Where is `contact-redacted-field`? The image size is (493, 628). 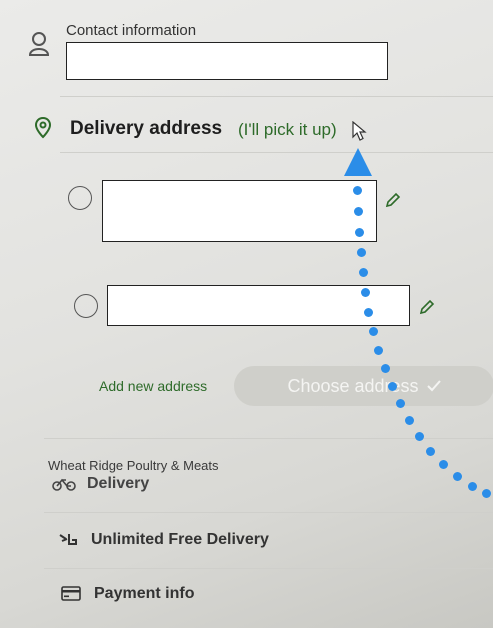
contact-redacted-field is located at coordinates (227, 61).